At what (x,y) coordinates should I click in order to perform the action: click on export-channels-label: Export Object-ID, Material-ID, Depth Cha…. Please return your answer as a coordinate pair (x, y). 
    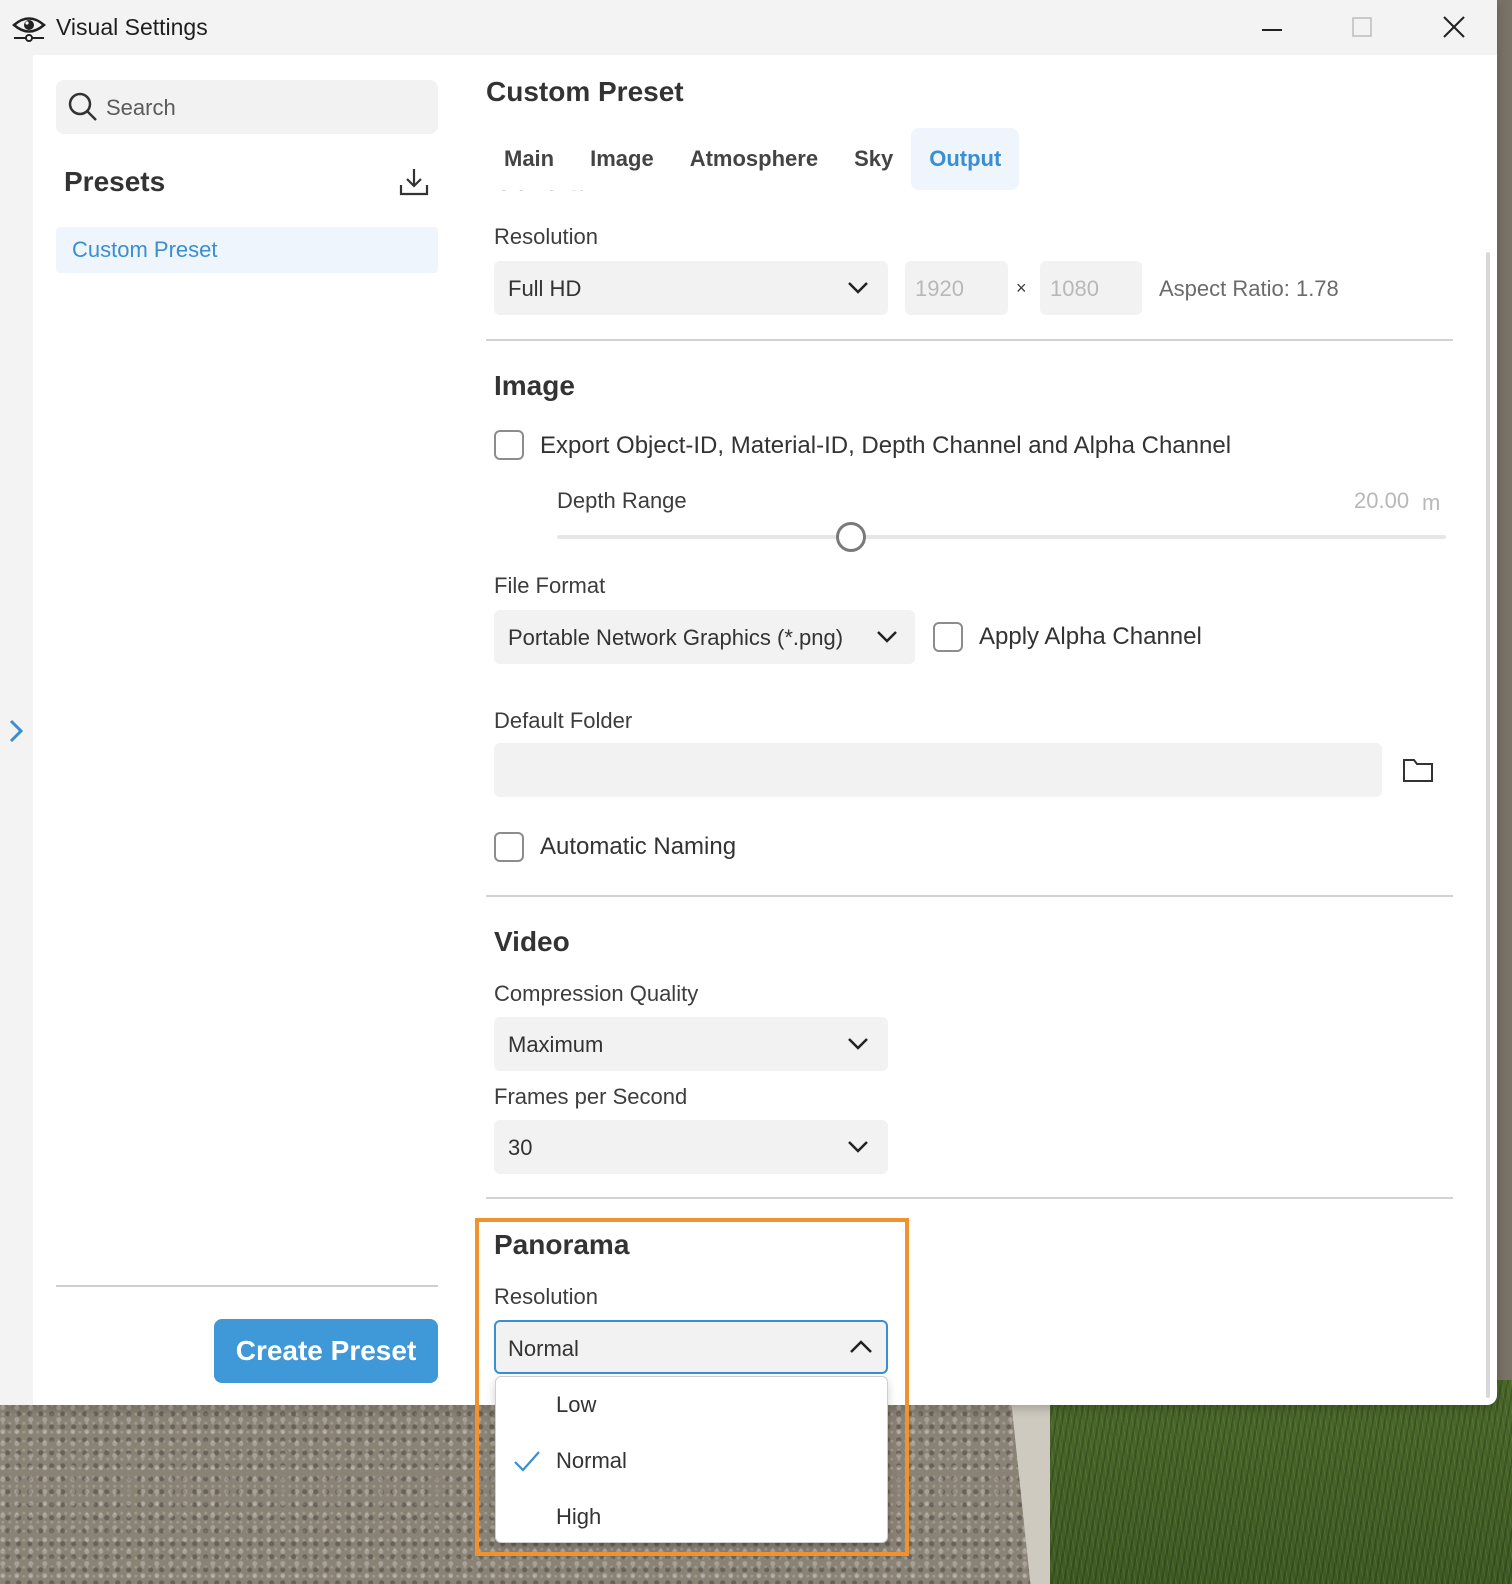
    Looking at the image, I should click on (886, 445).